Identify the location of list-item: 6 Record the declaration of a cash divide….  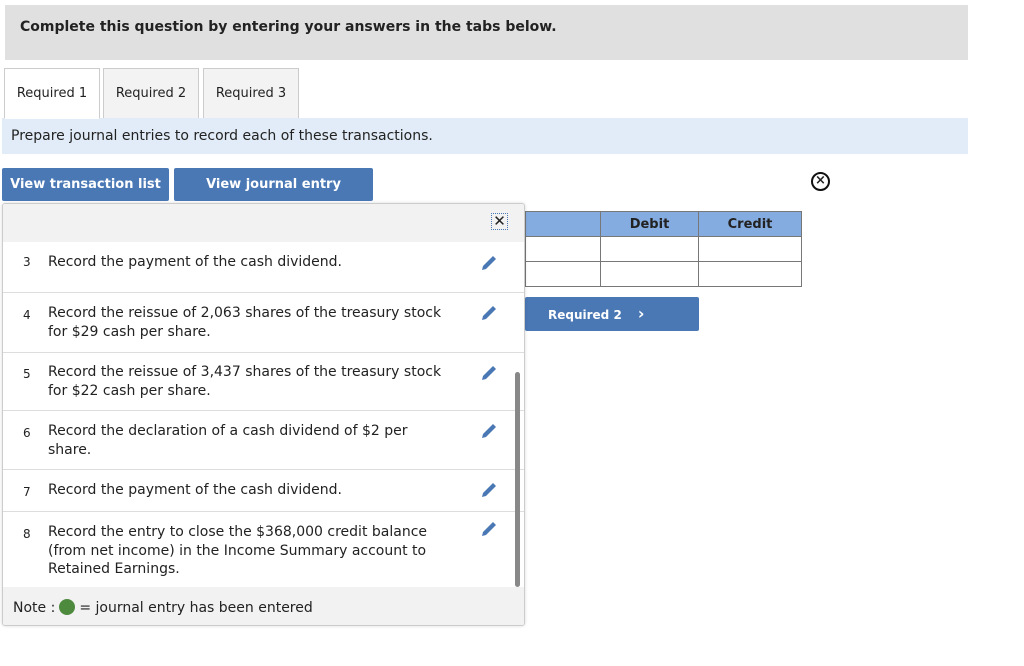
(263, 439).